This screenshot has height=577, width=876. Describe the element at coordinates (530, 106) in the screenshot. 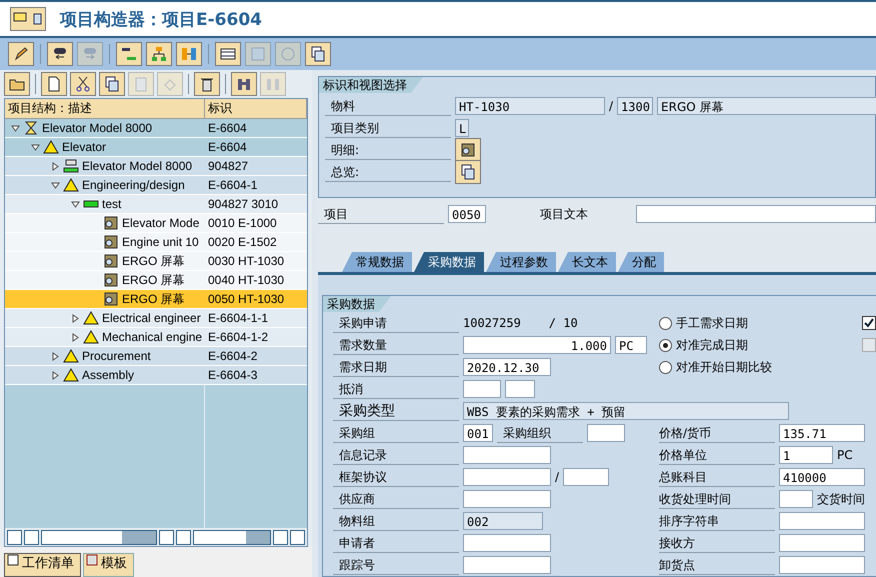

I see `material-field: HT-1030` at that location.